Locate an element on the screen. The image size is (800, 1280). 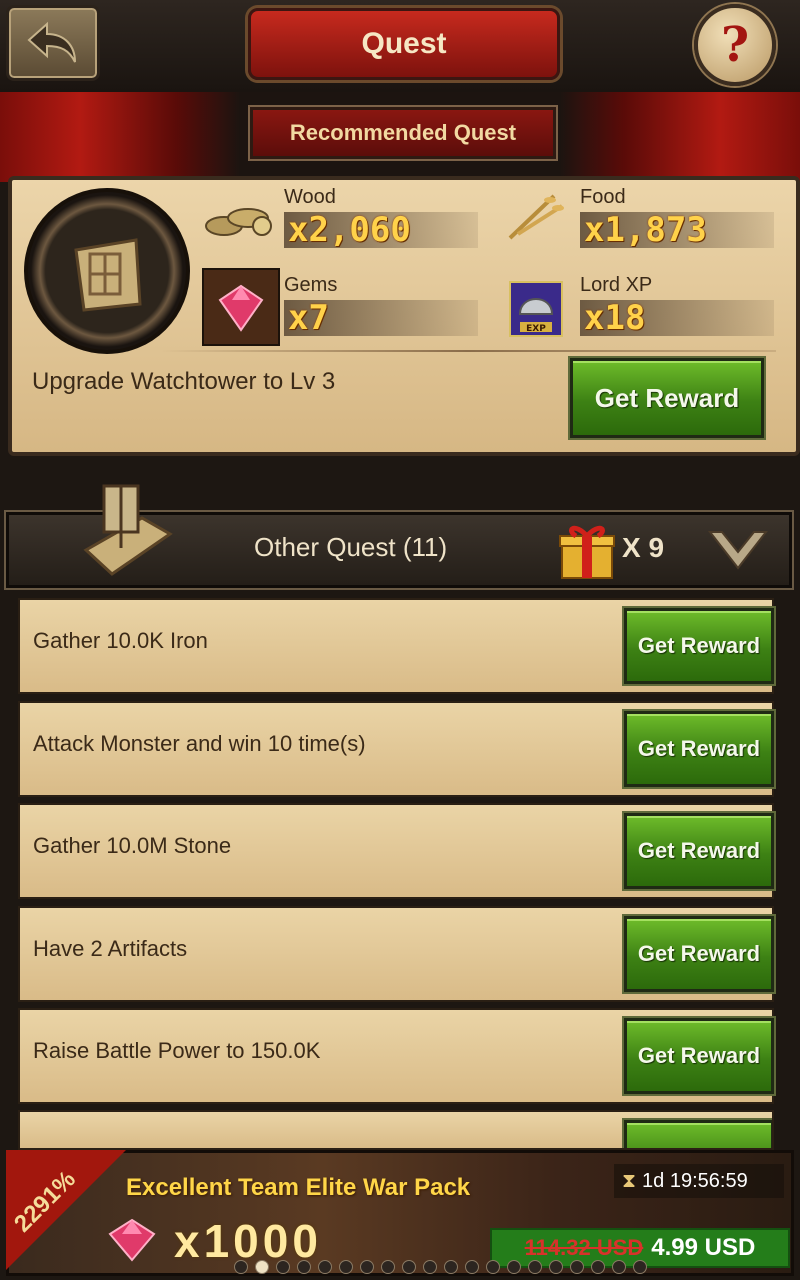
lord-xp-amount: x18 is located at coordinates (615, 318).